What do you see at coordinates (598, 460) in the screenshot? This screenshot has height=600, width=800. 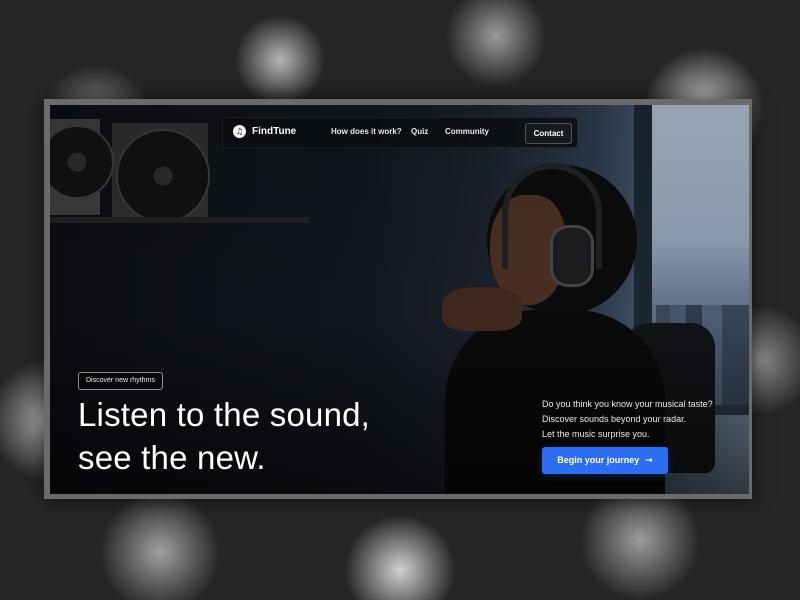 I see `begin-journey-label: Begin your journey` at bounding box center [598, 460].